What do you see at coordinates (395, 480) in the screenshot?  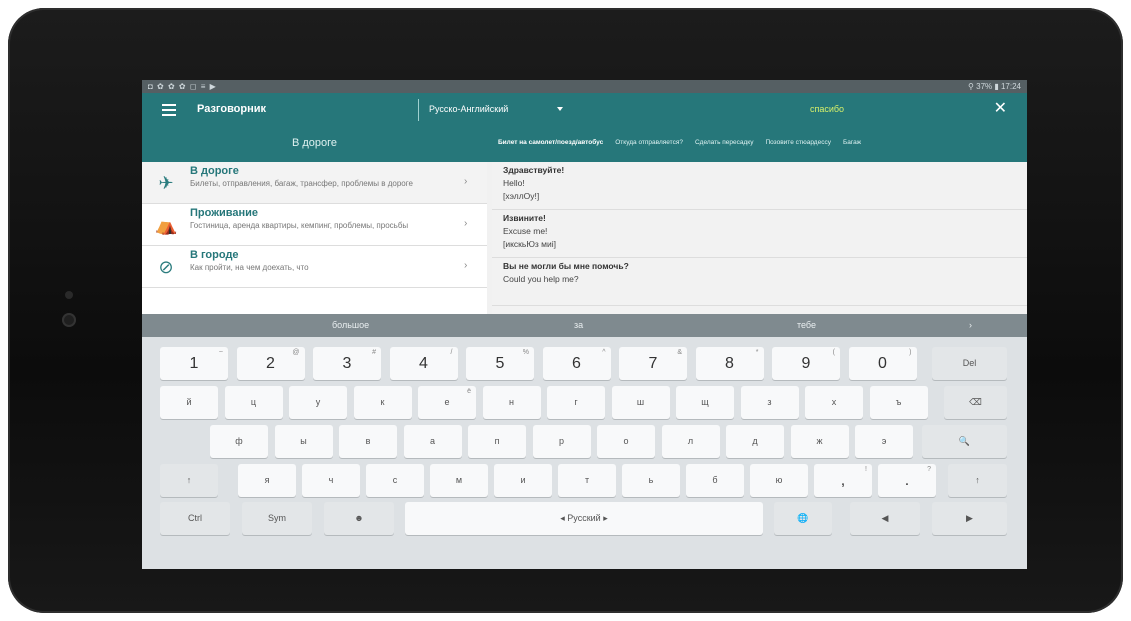 I see `key-row3: с` at bounding box center [395, 480].